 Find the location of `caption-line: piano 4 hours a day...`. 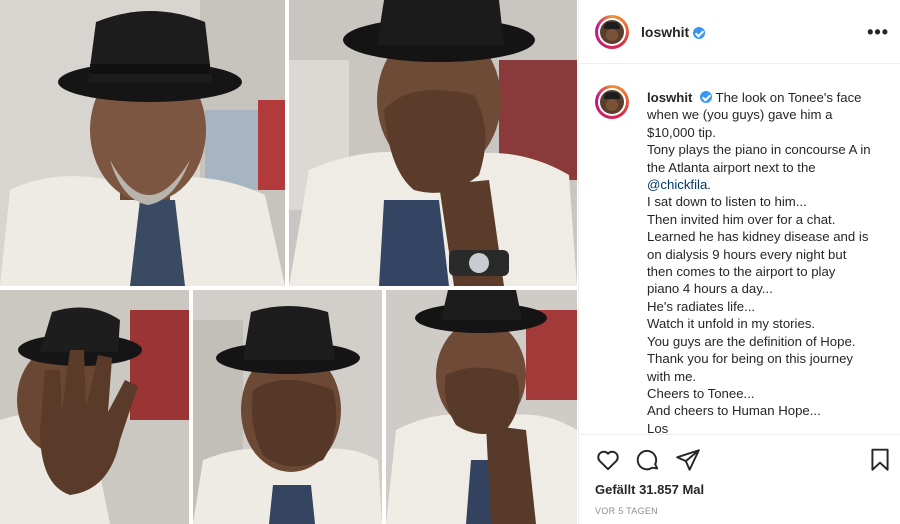

caption-line: piano 4 hours a day... is located at coordinates (710, 289).